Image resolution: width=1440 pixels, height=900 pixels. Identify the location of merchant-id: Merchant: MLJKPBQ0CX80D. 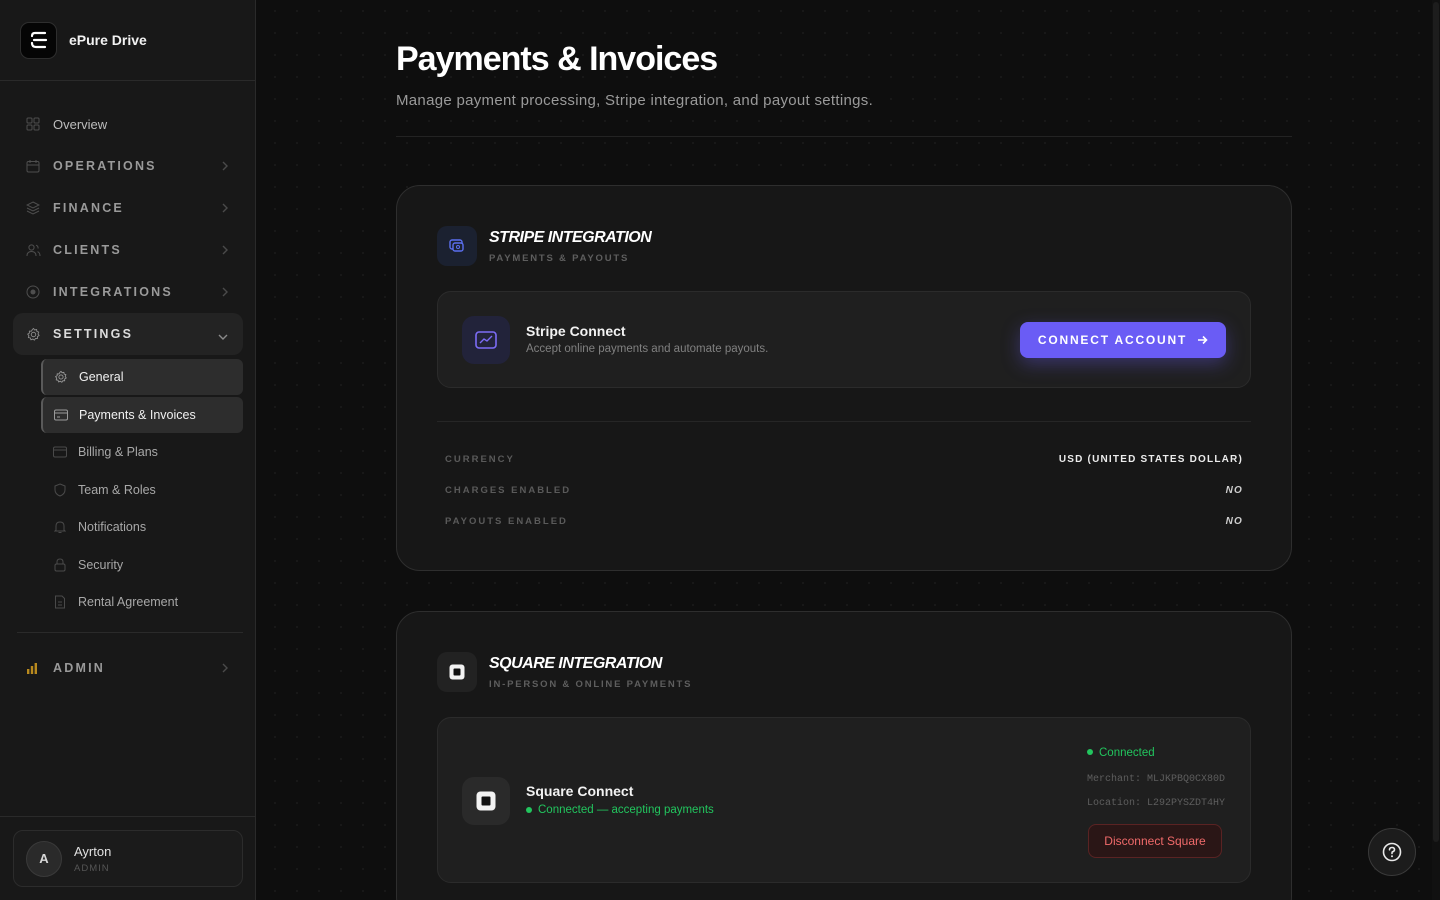
(1156, 779).